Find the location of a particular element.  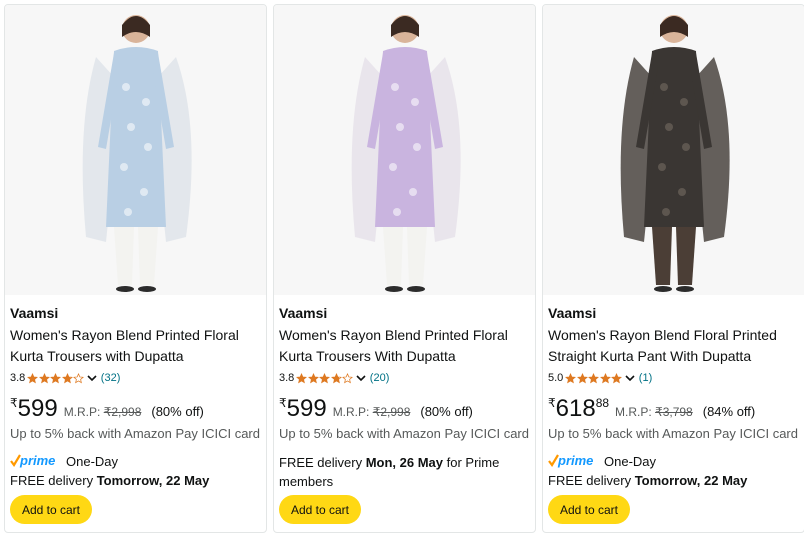

price-whole: 618 is located at coordinates (575, 408).